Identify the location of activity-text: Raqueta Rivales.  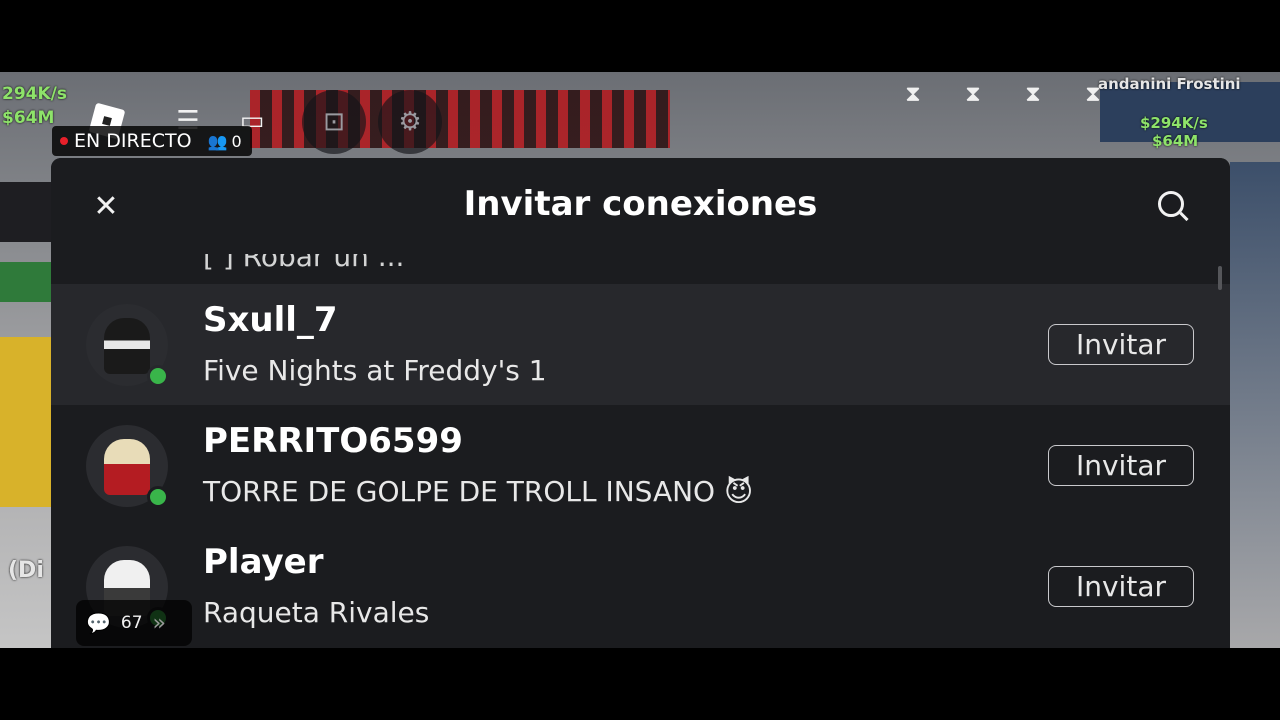
(316, 612).